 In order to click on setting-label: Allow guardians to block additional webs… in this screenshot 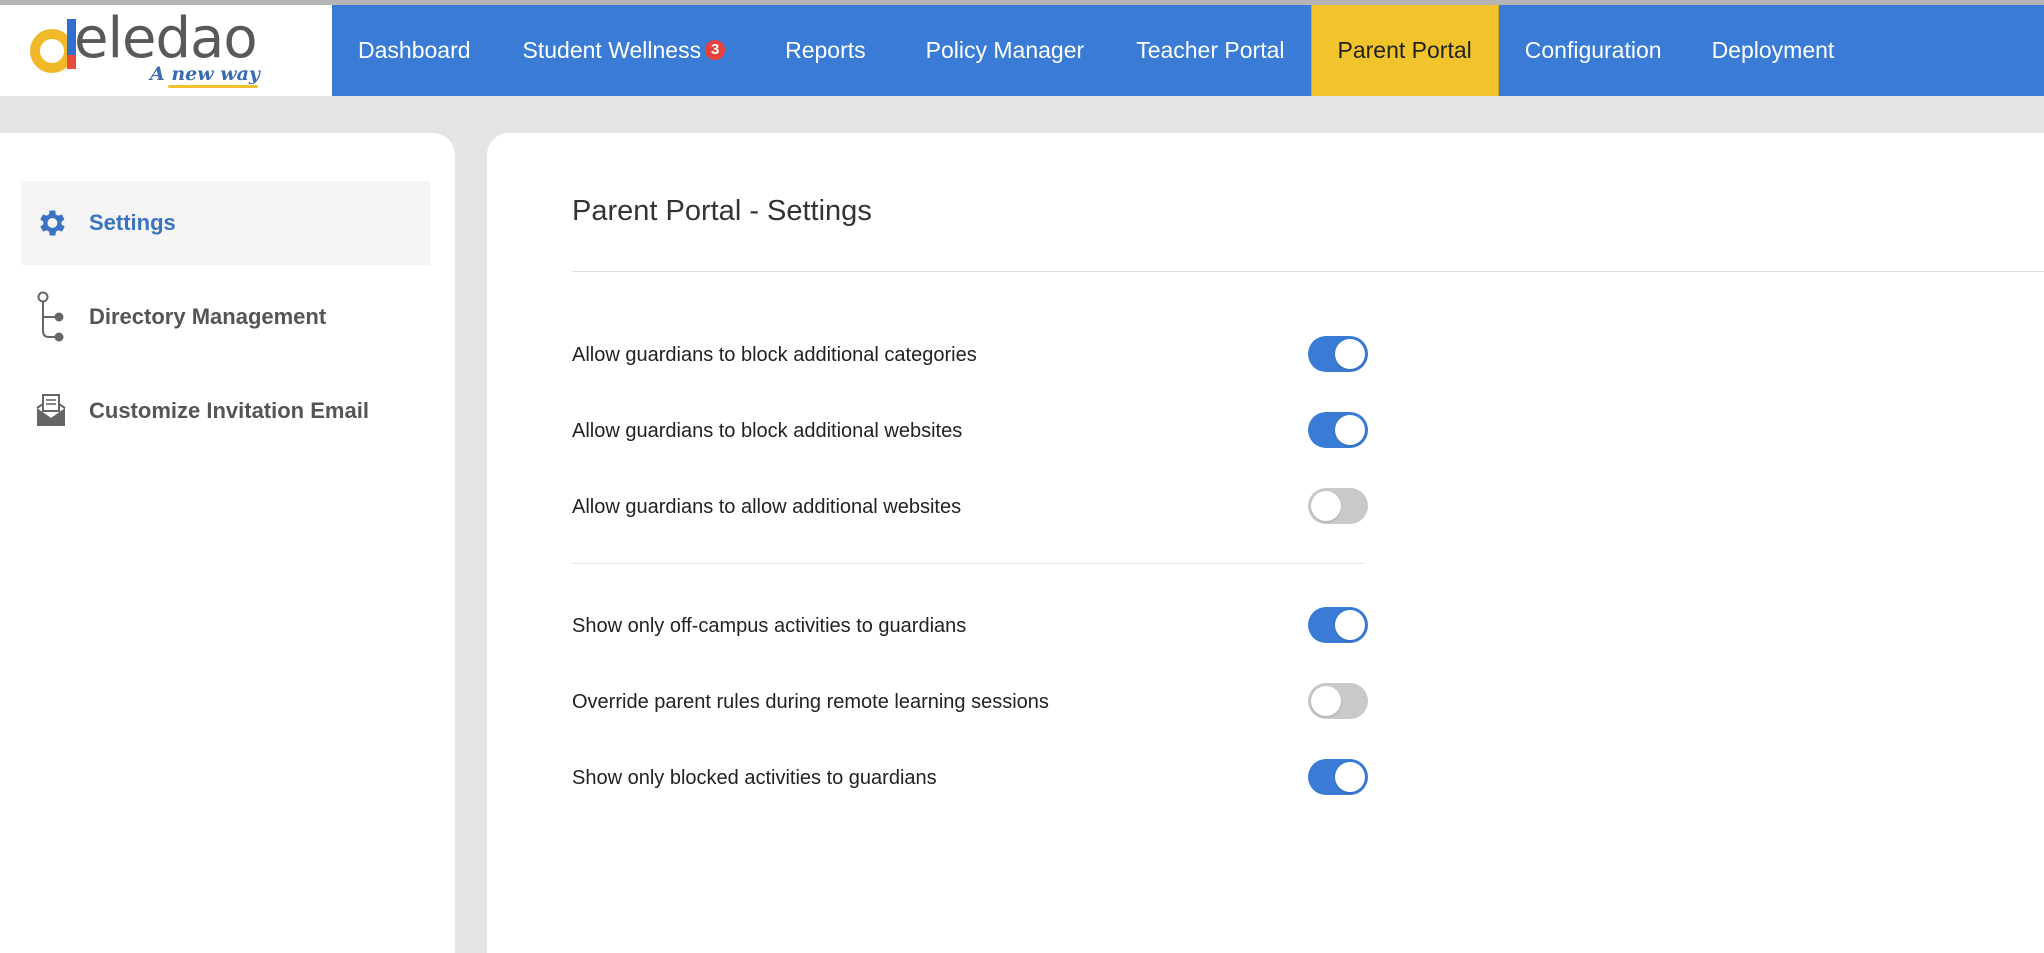, I will do `click(767, 431)`.